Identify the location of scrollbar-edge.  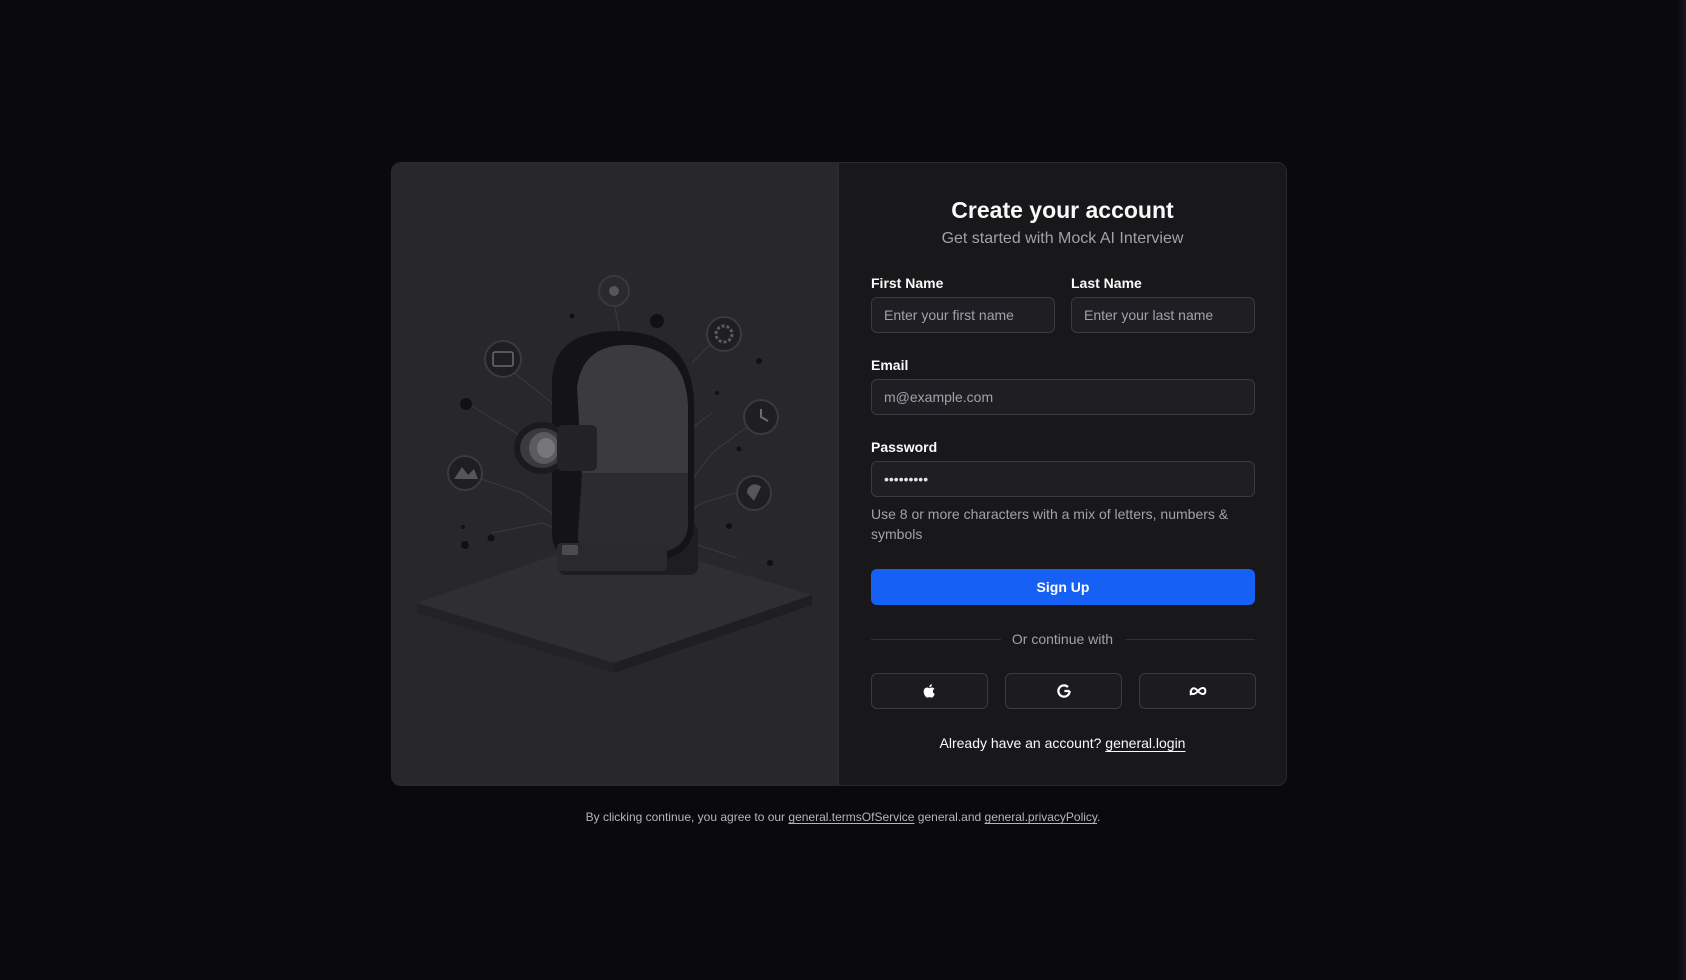
(1682, 490).